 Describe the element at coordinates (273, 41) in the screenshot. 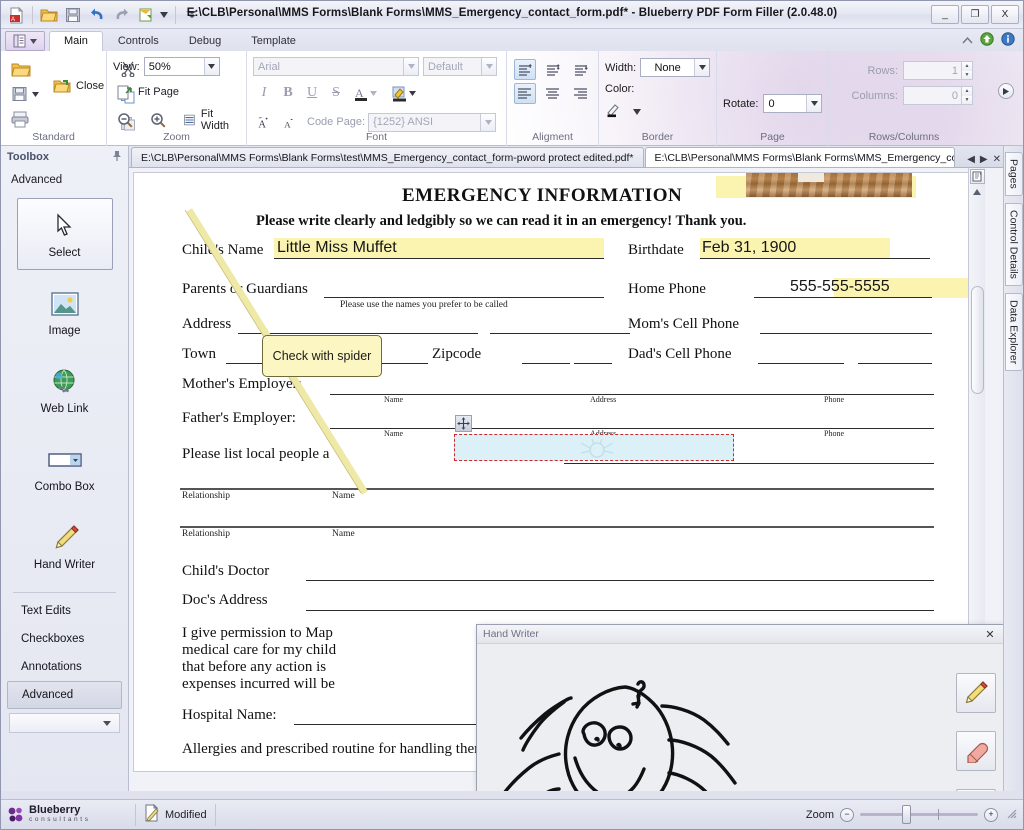

I see `tab-template: Template` at that location.